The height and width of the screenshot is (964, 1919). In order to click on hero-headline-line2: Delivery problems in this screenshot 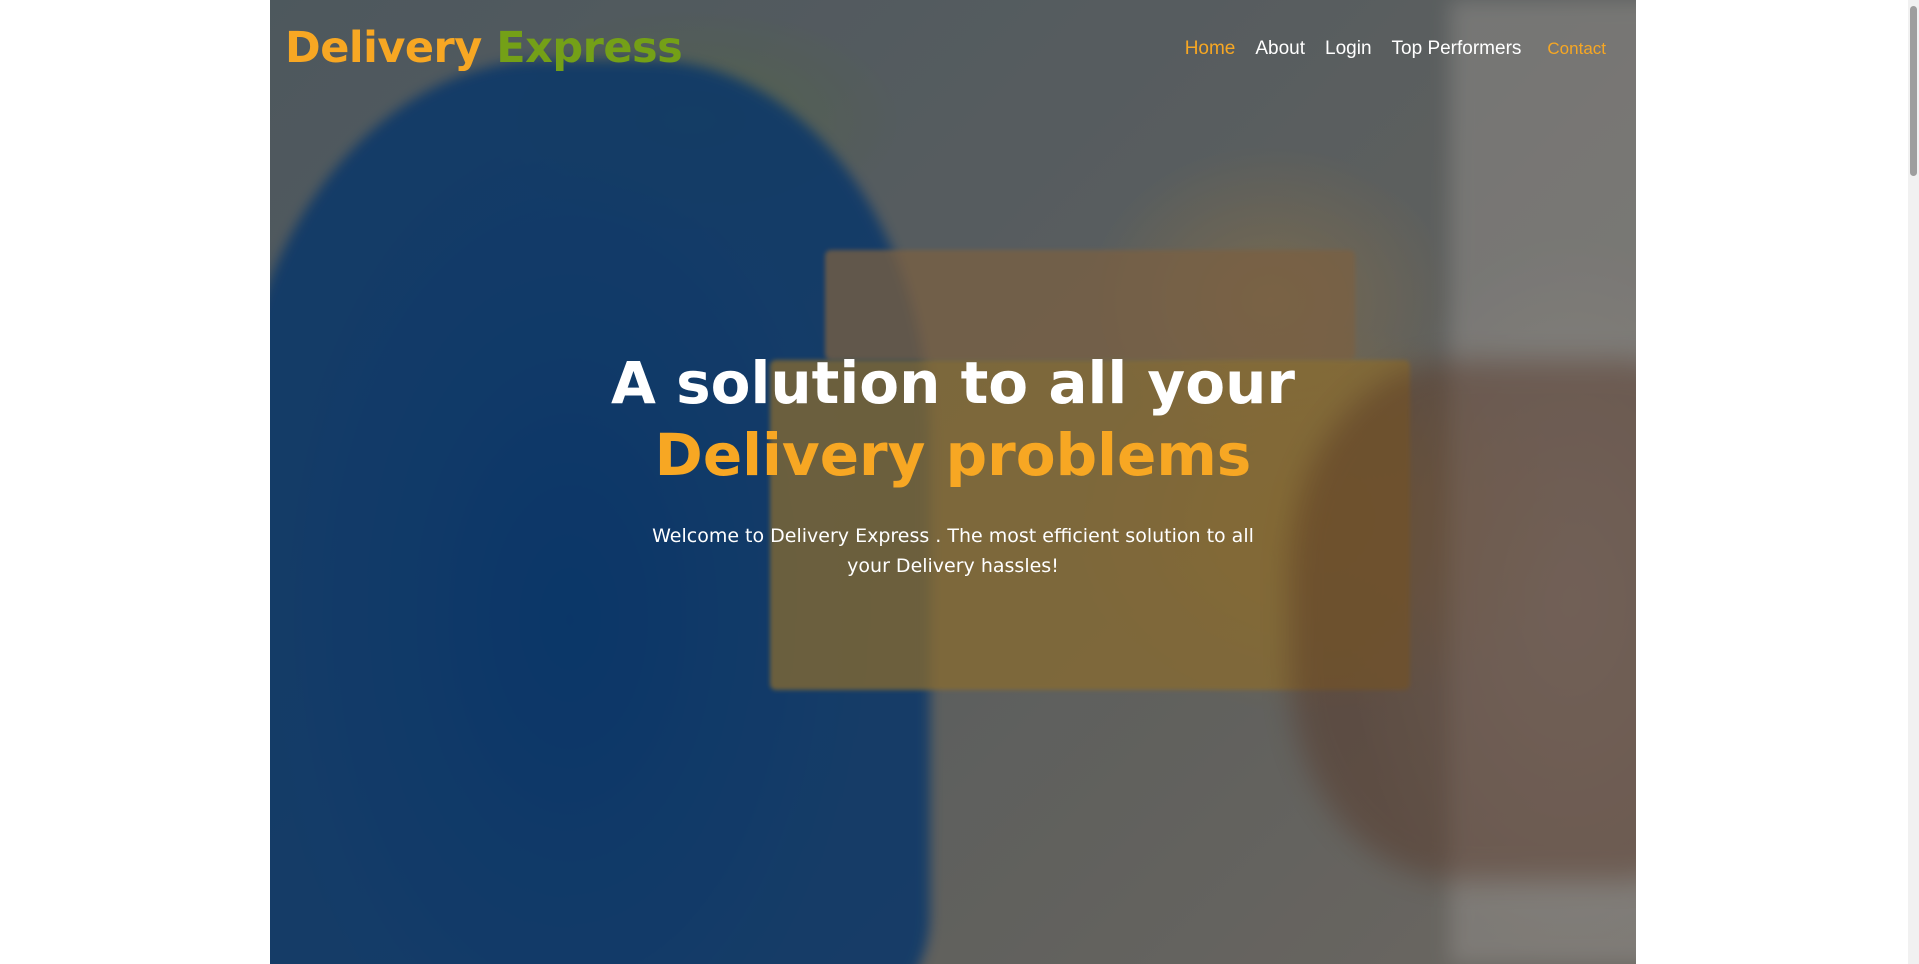, I will do `click(953, 455)`.